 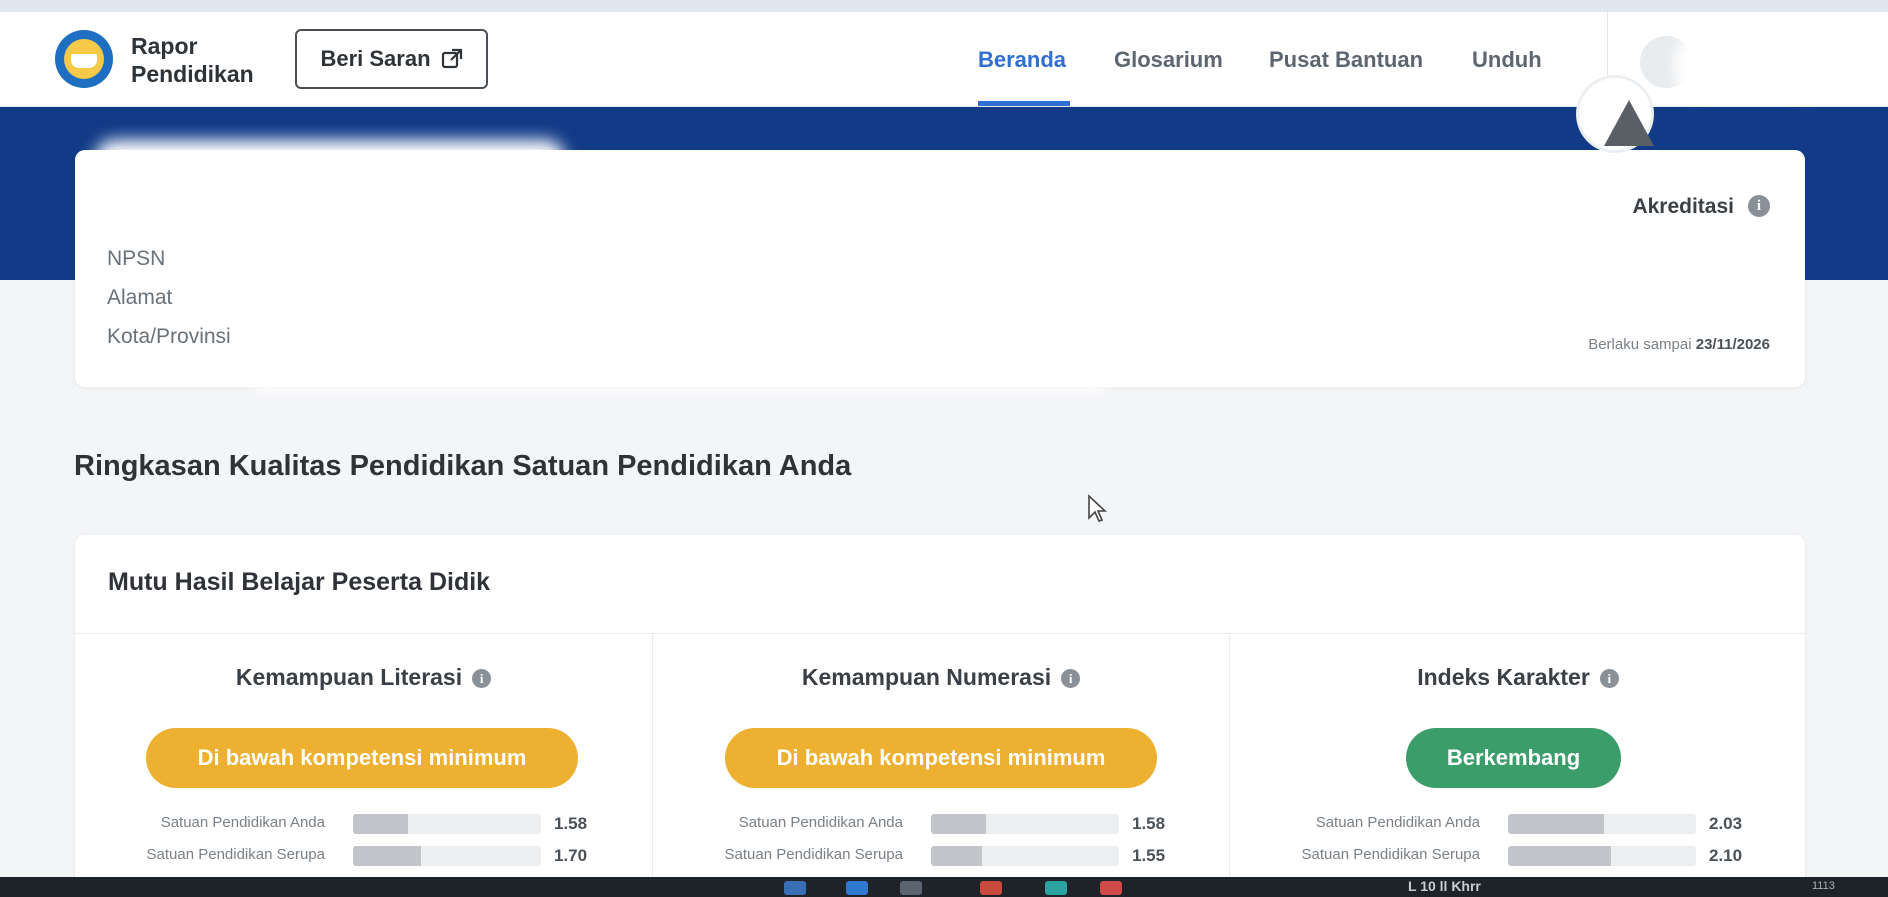 I want to click on tray-clock: 1113, so click(x=1823, y=886).